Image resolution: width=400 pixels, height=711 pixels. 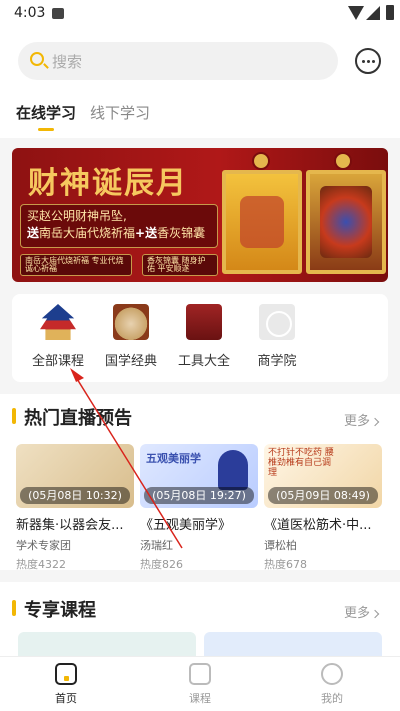 I want to click on tab-home: 首页, so click(x=66, y=684).